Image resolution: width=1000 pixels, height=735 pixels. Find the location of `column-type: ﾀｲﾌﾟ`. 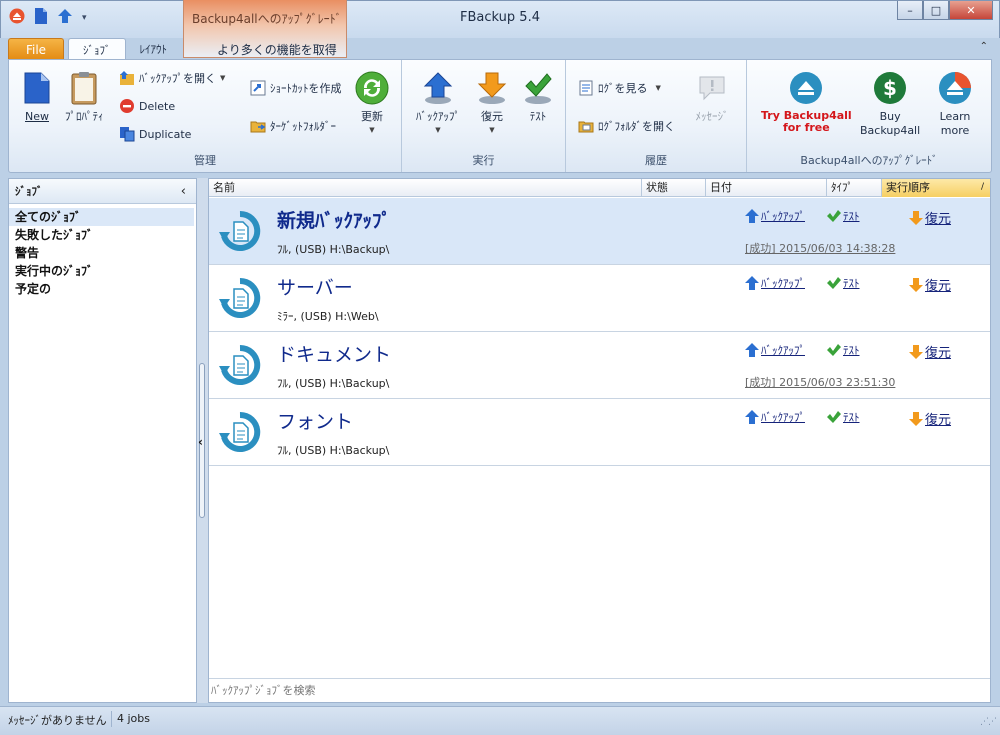

column-type: ﾀｲﾌﾟ is located at coordinates (854, 188).